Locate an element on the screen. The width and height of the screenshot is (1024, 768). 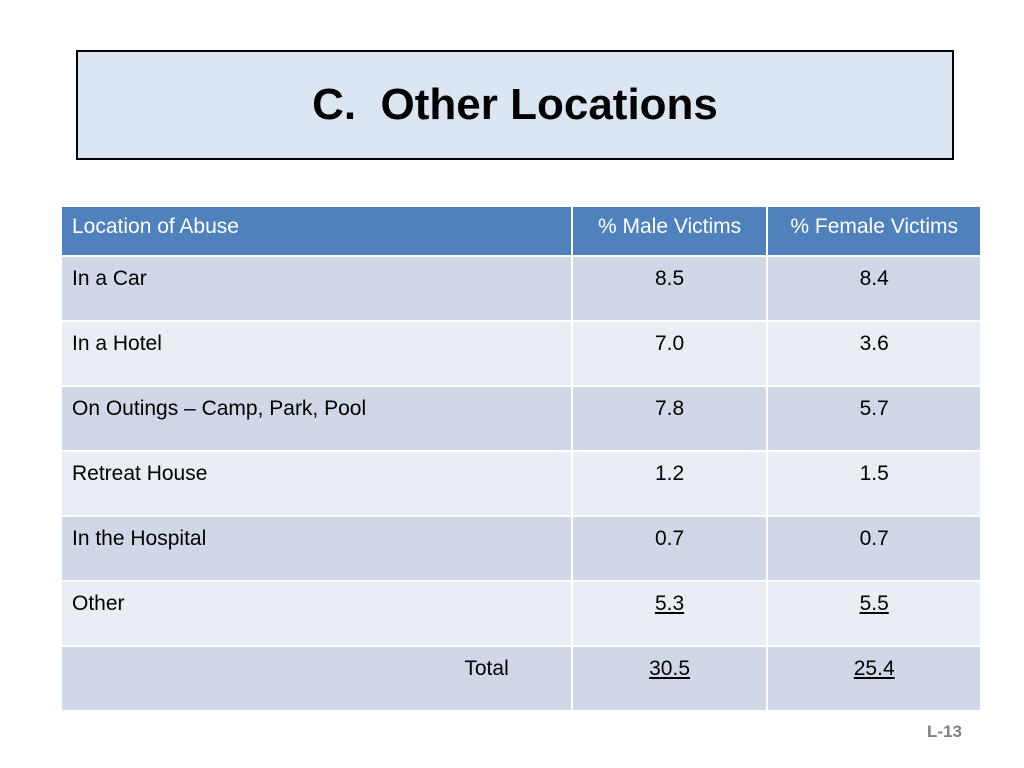
slide-number: L-13 is located at coordinates (944, 731).